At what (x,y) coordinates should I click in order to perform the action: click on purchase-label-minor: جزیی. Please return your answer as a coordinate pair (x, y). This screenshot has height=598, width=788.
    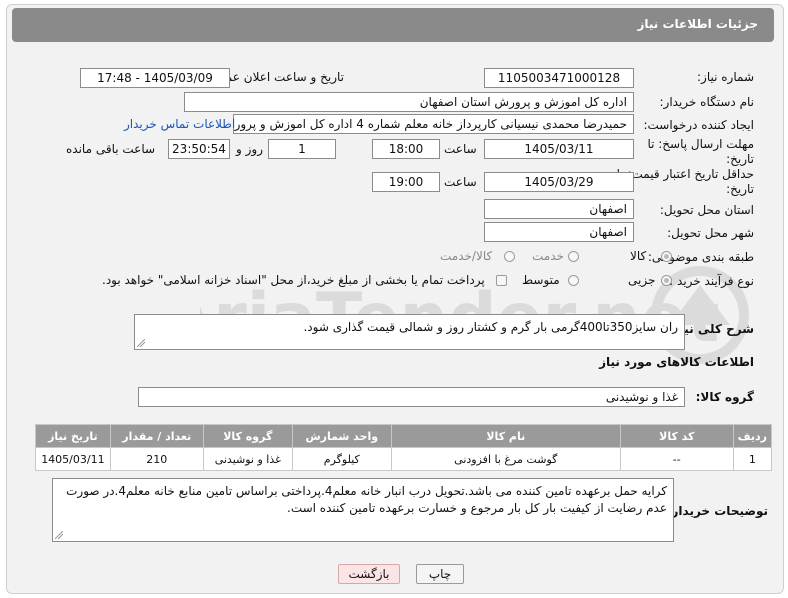
    Looking at the image, I should click on (642, 280).